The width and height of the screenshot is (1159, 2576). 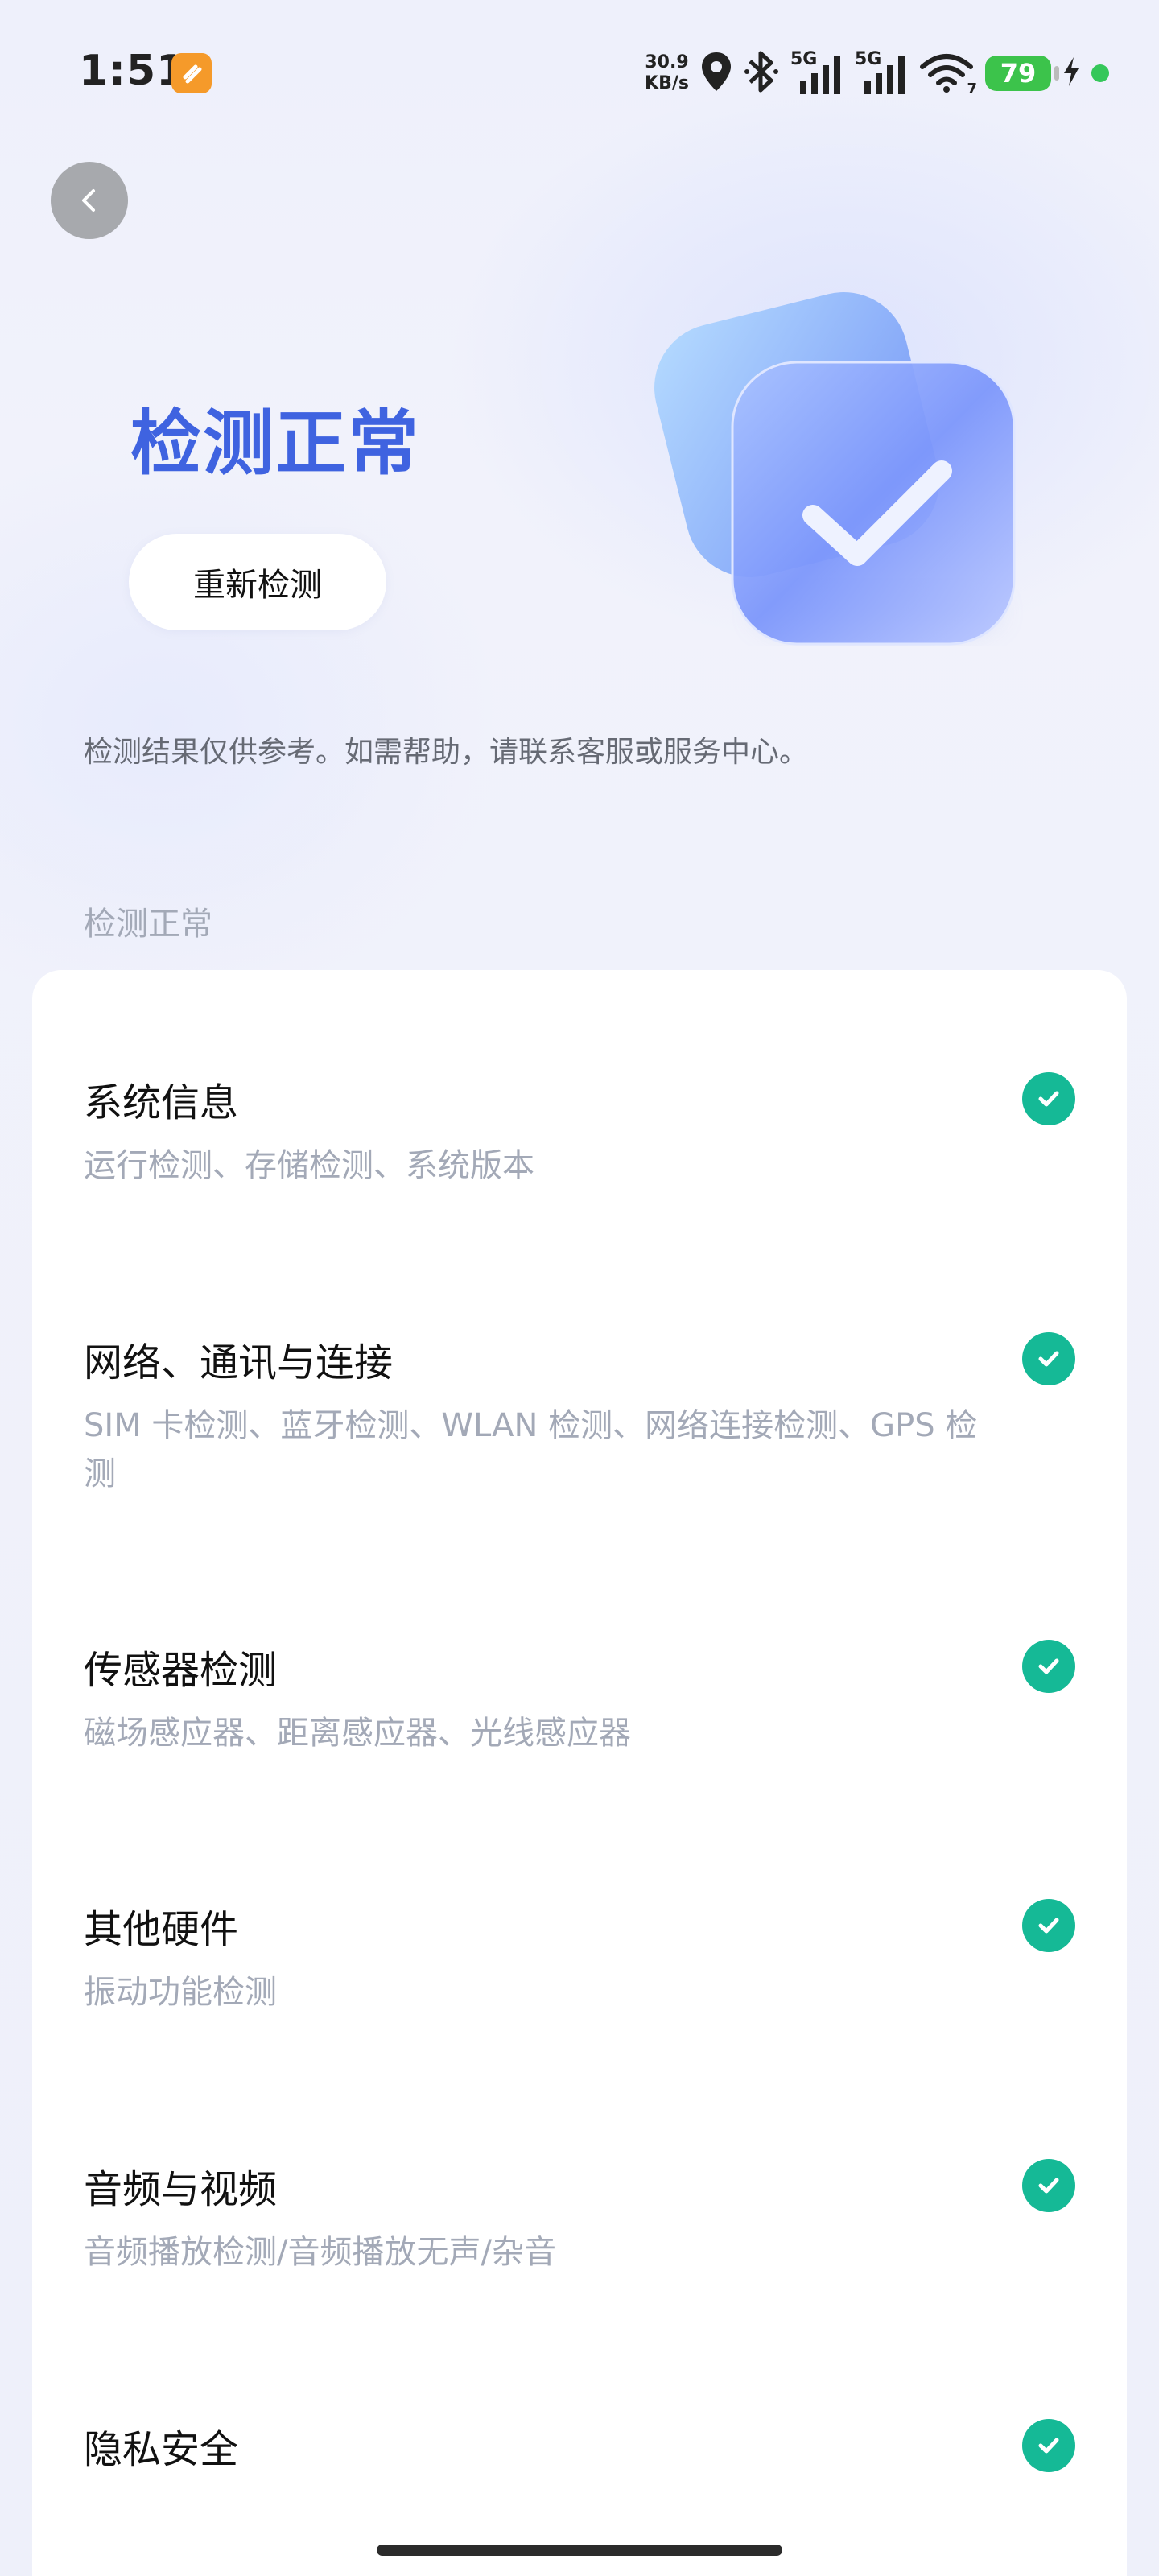 What do you see at coordinates (1071, 73) in the screenshot?
I see `charging-icon` at bounding box center [1071, 73].